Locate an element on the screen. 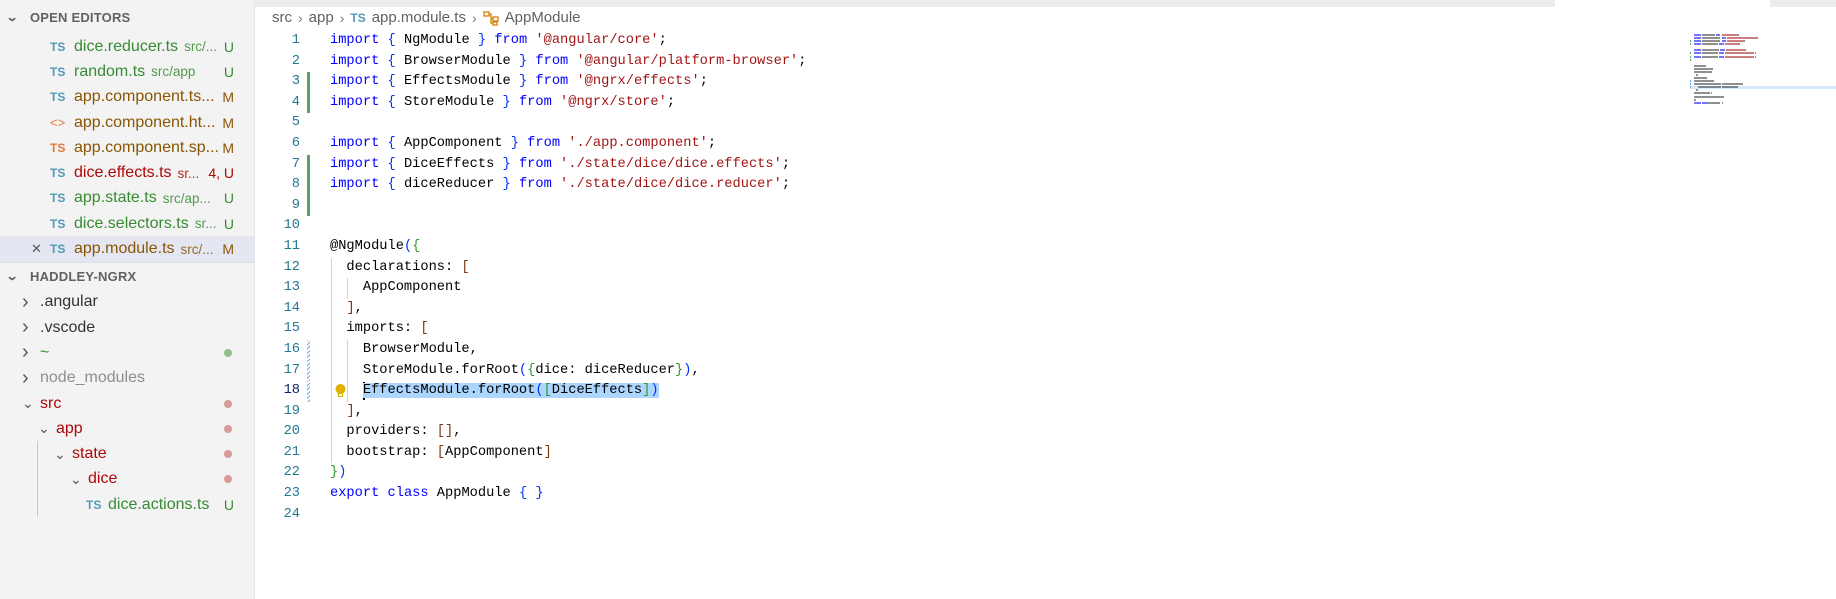 This screenshot has height=599, width=1836. breadcrumb-symbol: AppModule is located at coordinates (543, 17).